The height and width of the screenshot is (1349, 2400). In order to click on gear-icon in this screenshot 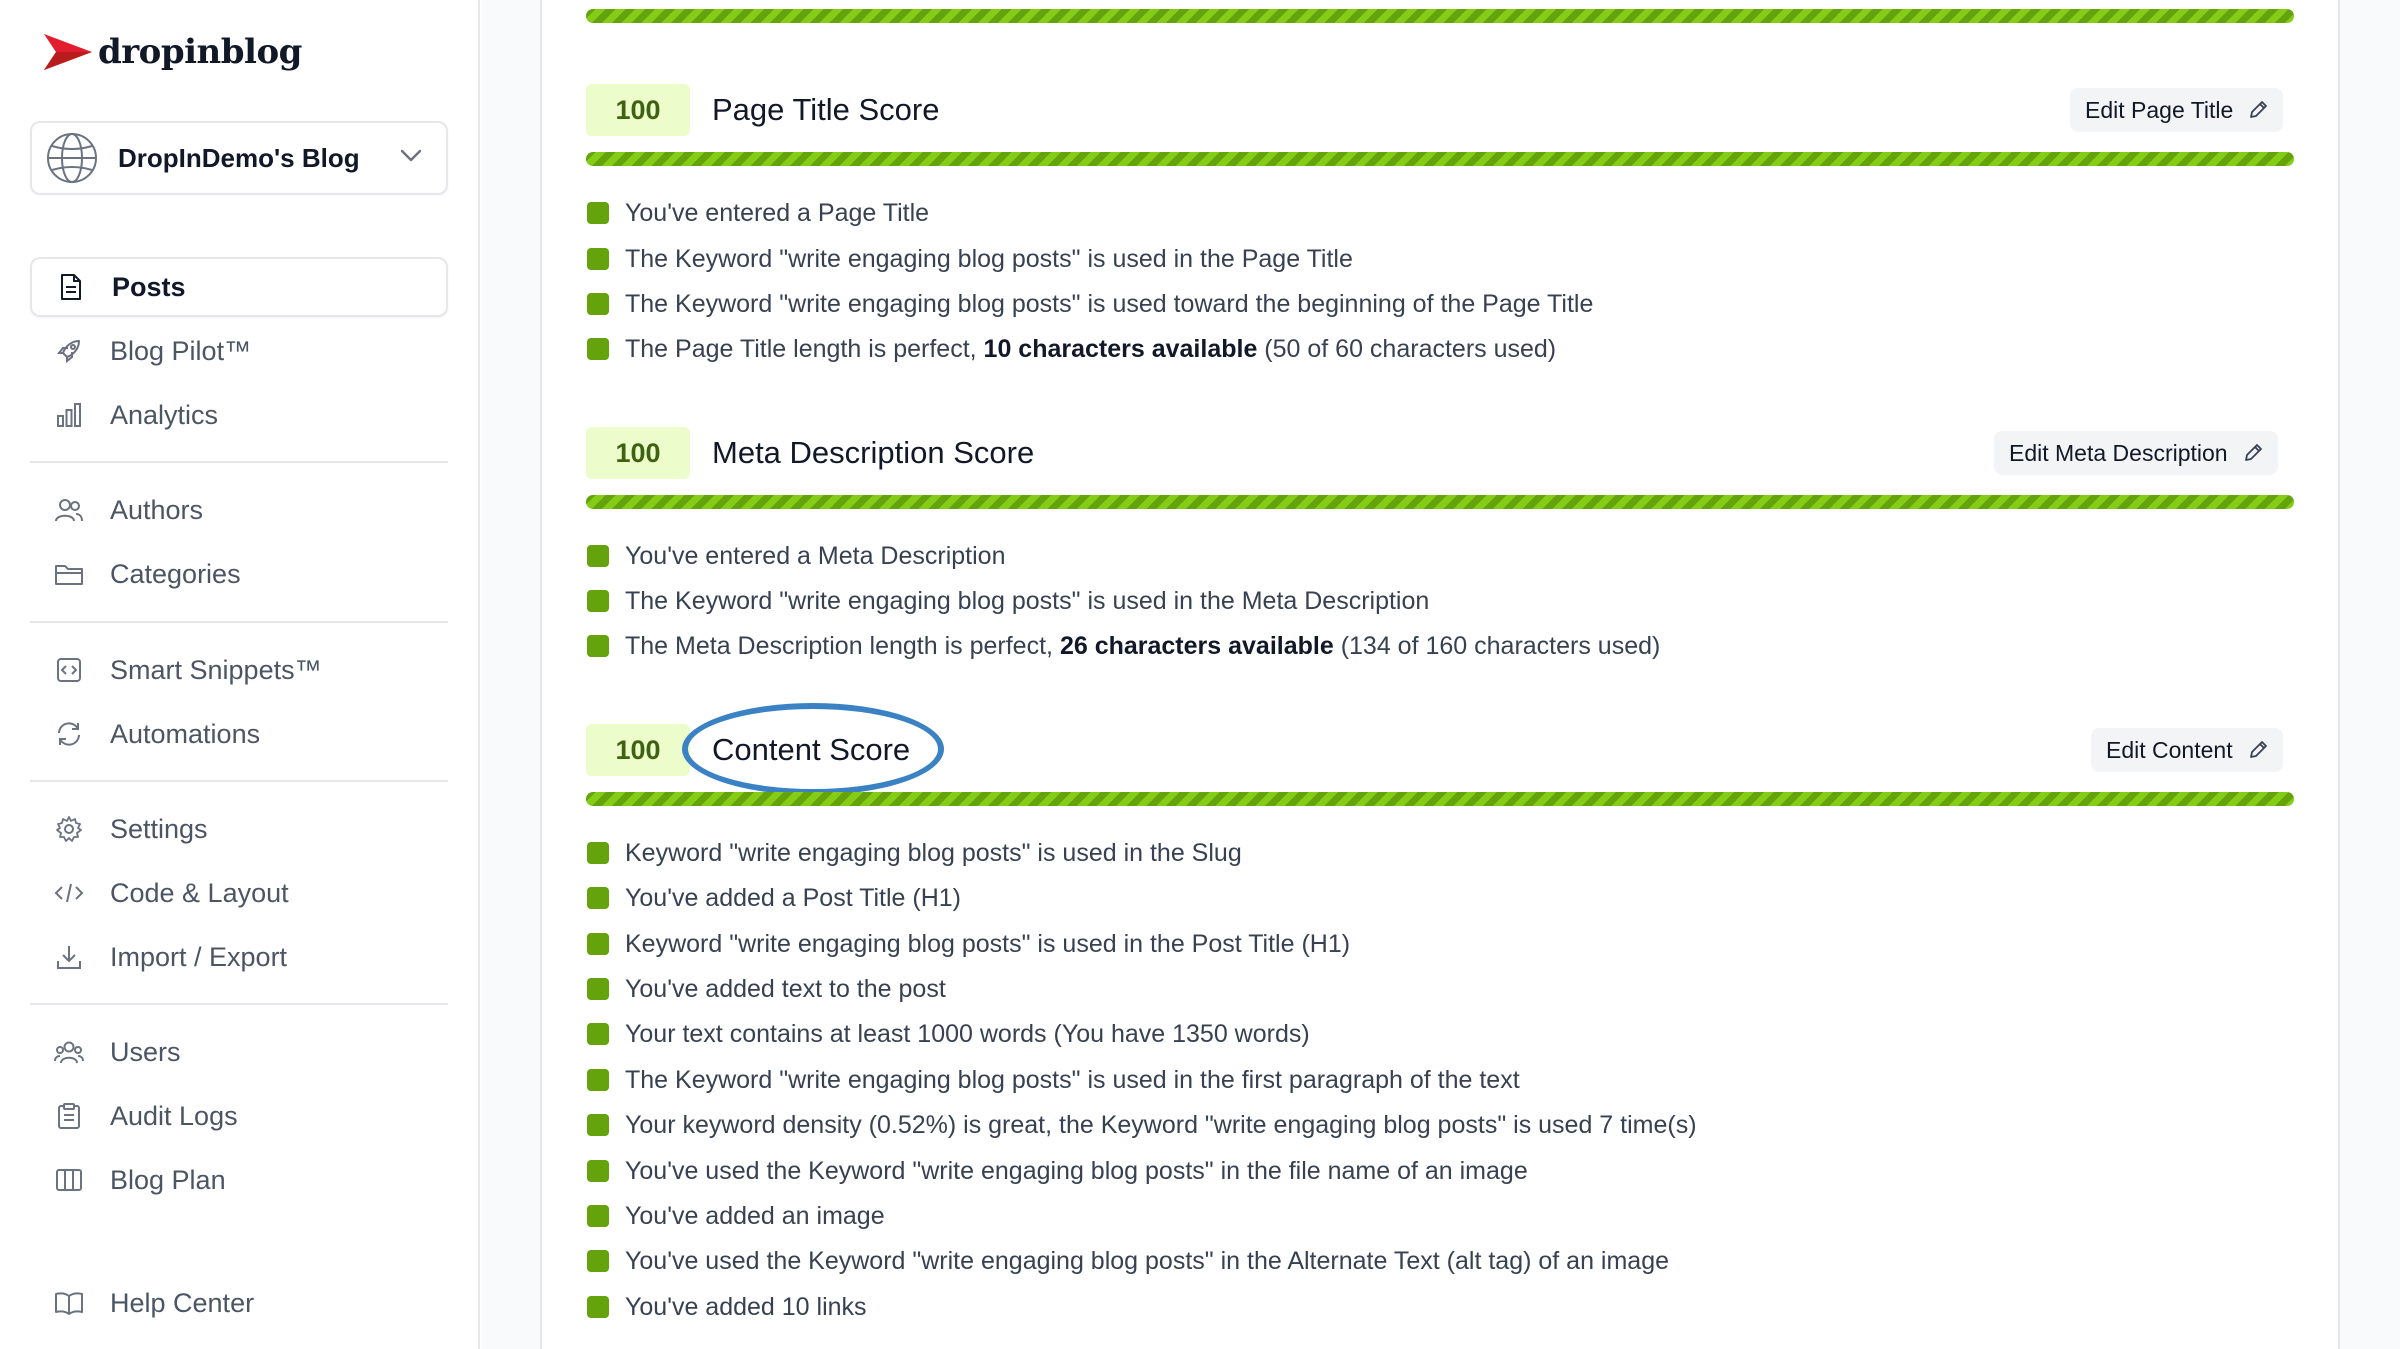, I will do `click(69, 829)`.